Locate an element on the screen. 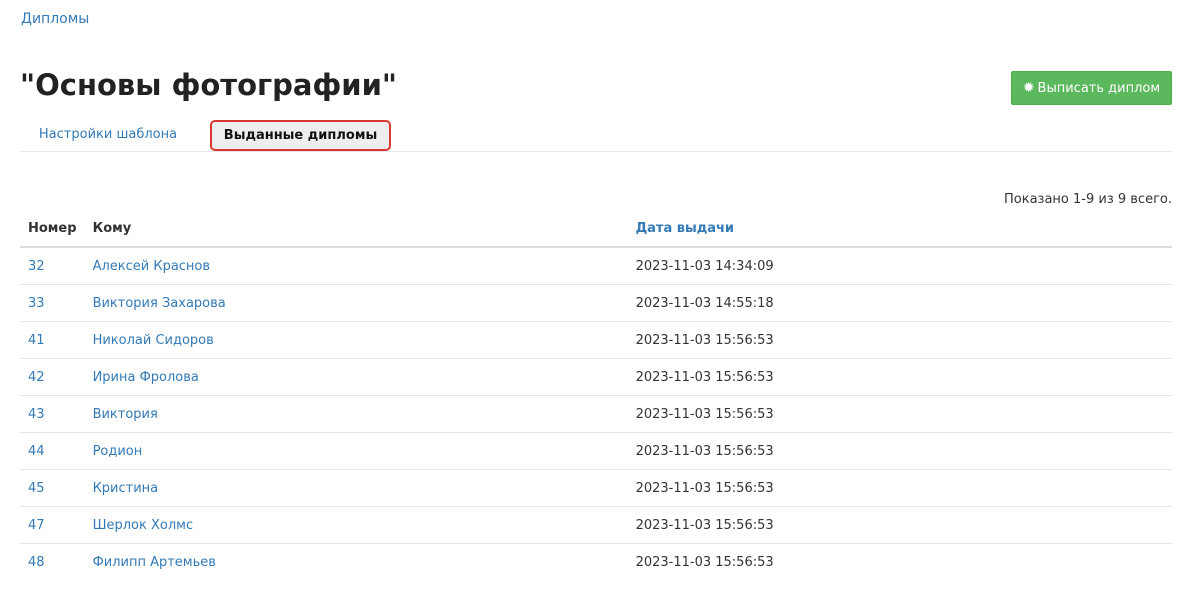 The width and height of the screenshot is (1200, 606). recipient-link: Виктория Захарова is located at coordinates (356, 303).